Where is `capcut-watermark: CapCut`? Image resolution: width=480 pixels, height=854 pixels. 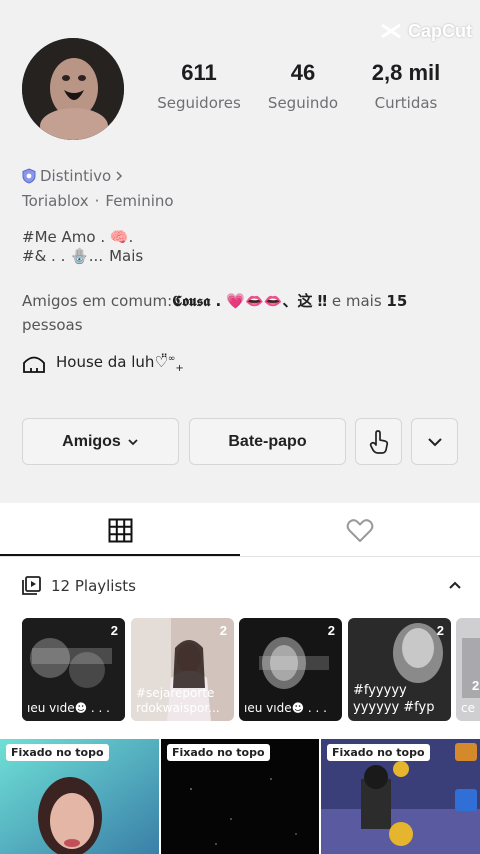
capcut-watermark: CapCut is located at coordinates (426, 31).